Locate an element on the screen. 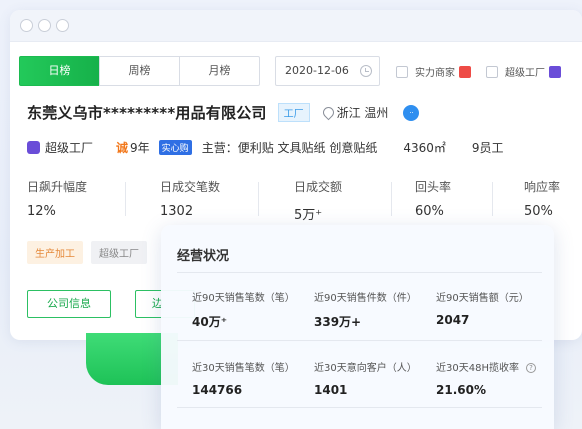 The width and height of the screenshot is (582, 429). filter-strength-merchant: 实力商家 is located at coordinates (433, 71).